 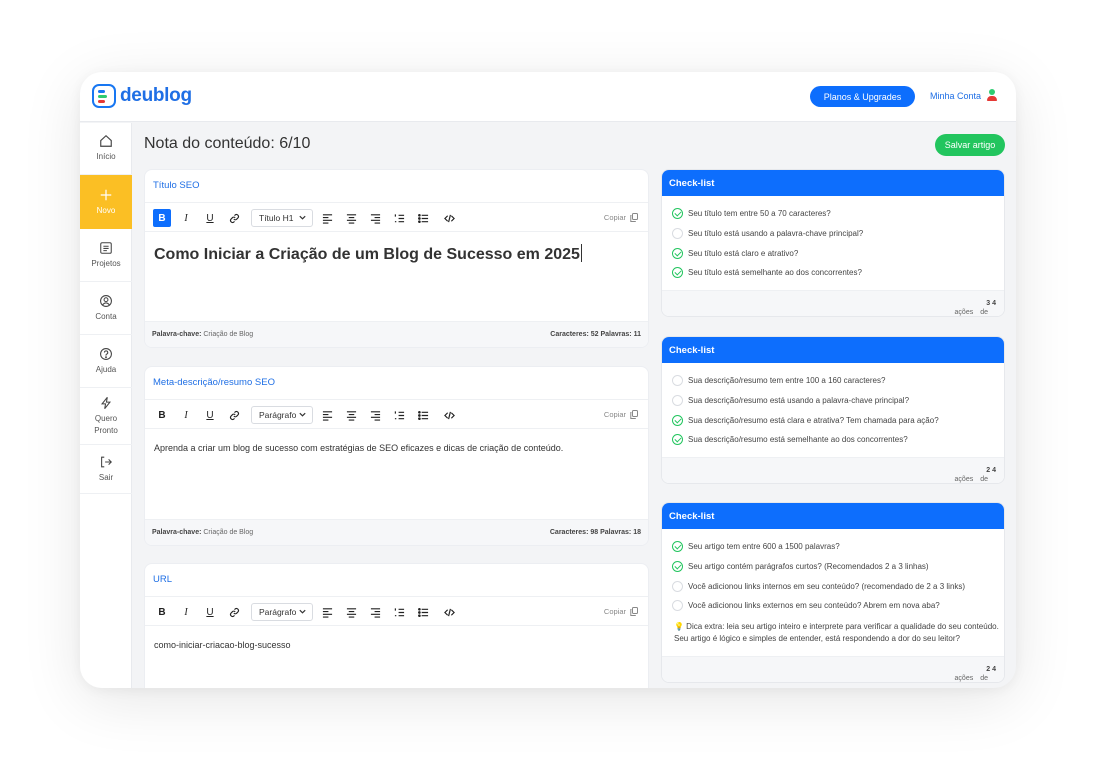 I want to click on card-label: Meta-descrição/resumo SEO, so click(x=214, y=382).